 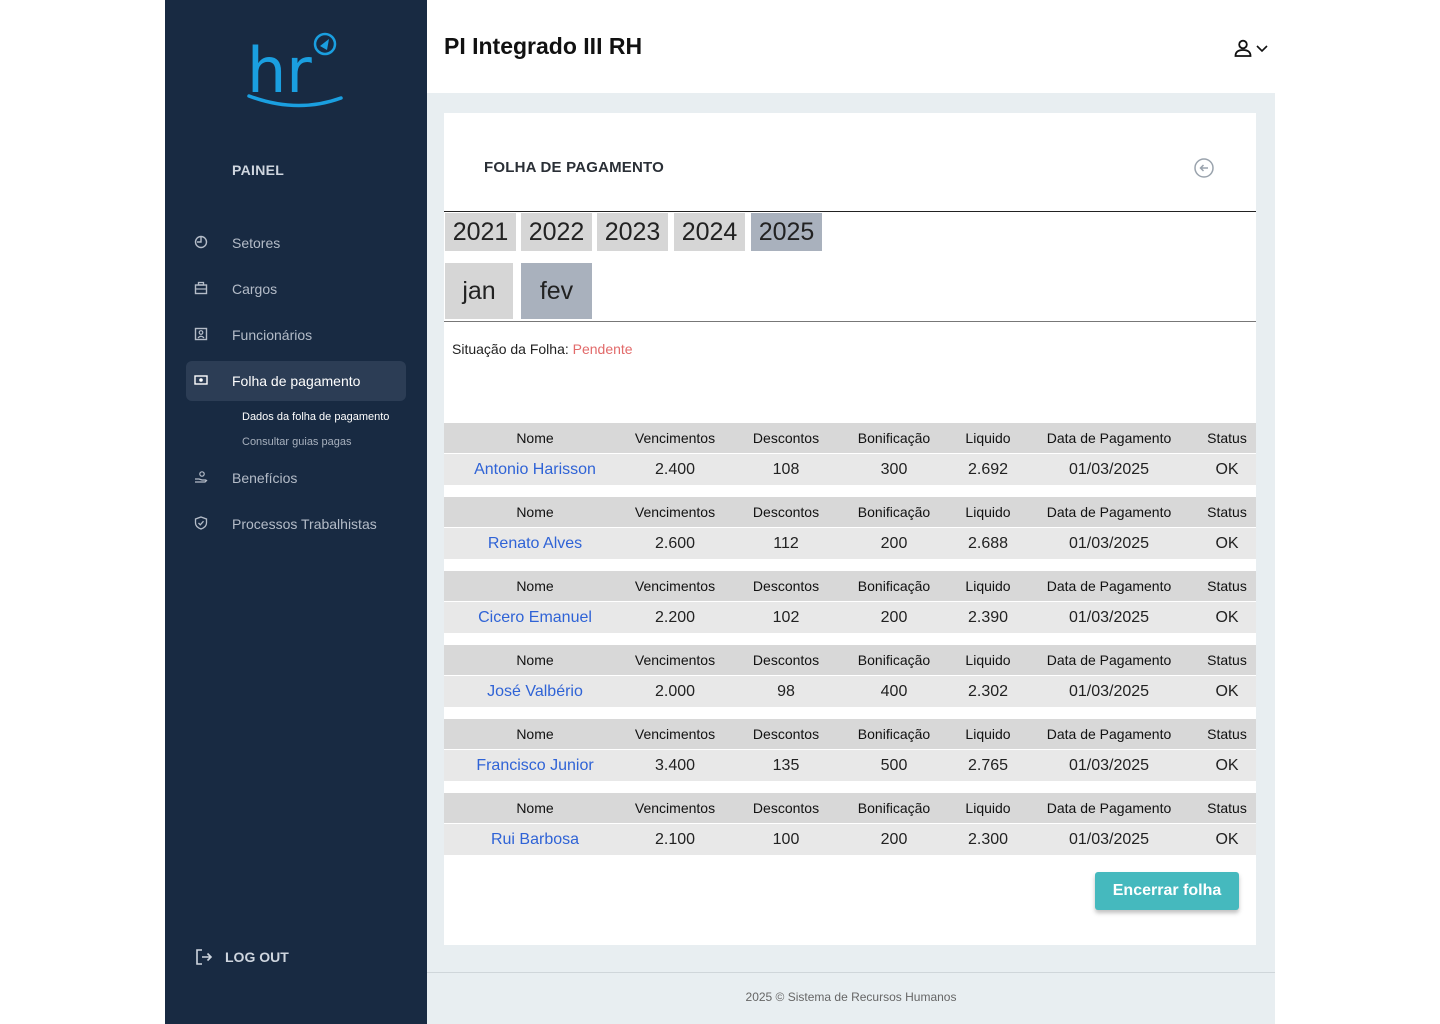 I want to click on table-row: Renato Alves 2.600 112 200 2.688 01/03/2025 OK, so click(x=850, y=543).